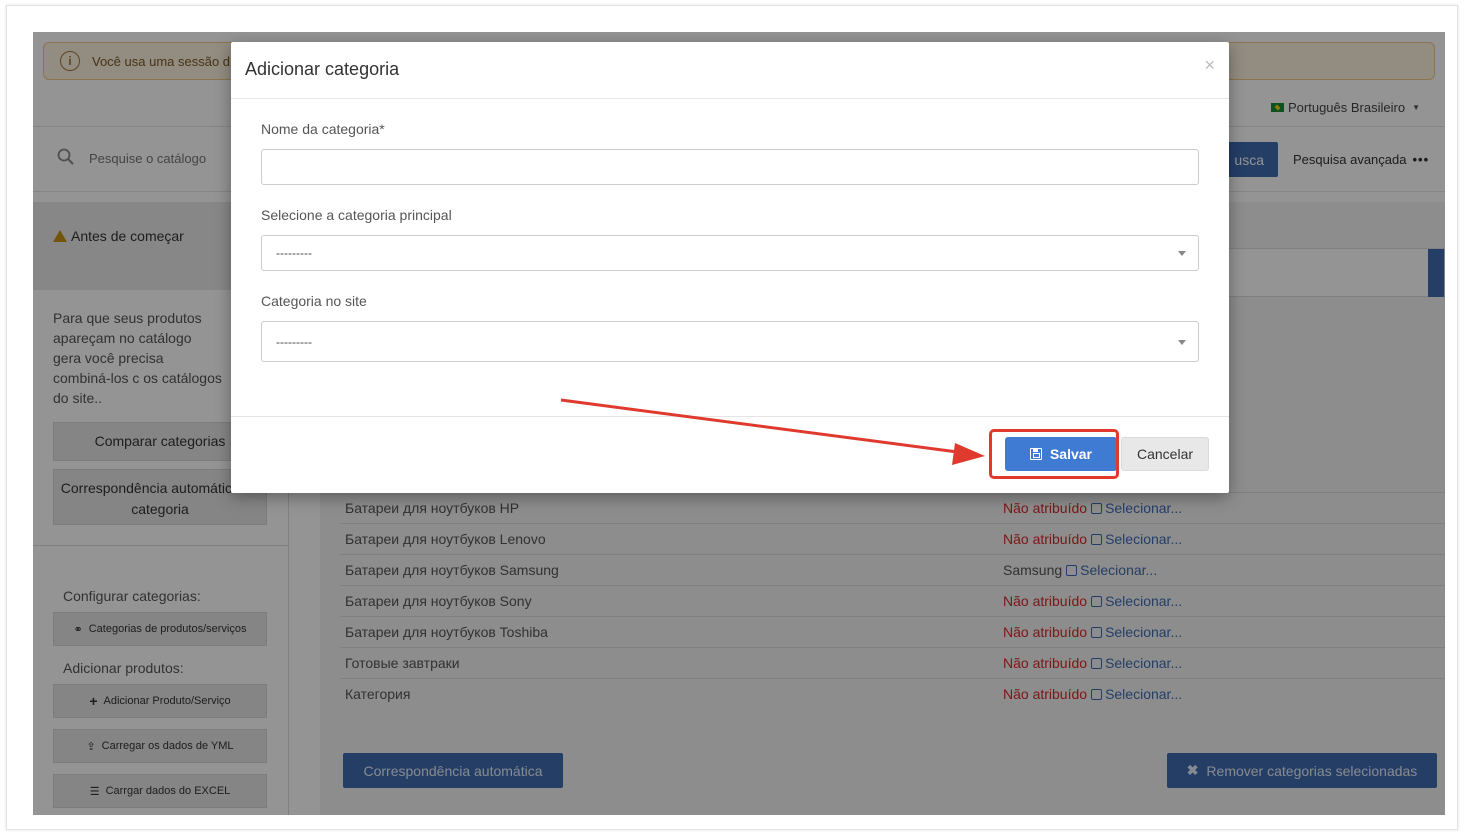 The width and height of the screenshot is (1464, 835). Describe the element at coordinates (294, 341) in the screenshot. I see `site-category-value: ---------` at that location.